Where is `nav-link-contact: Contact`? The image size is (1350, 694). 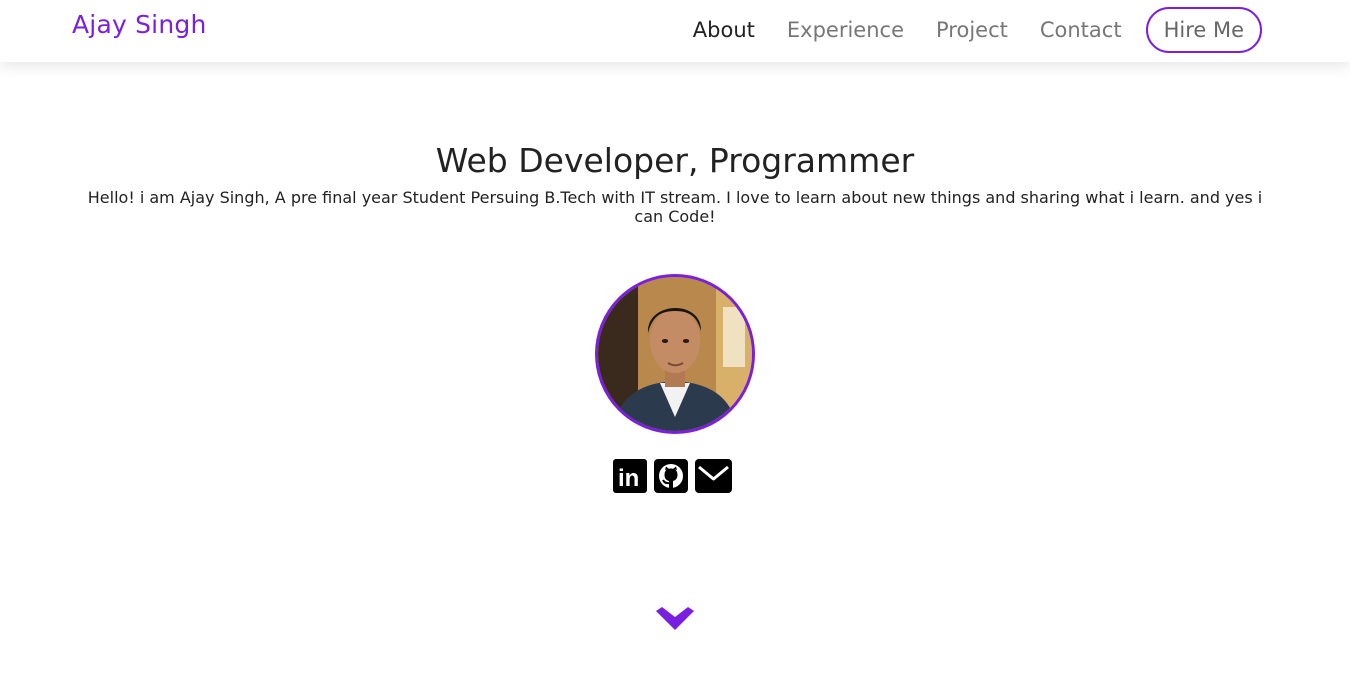 nav-link-contact: Contact is located at coordinates (1081, 30).